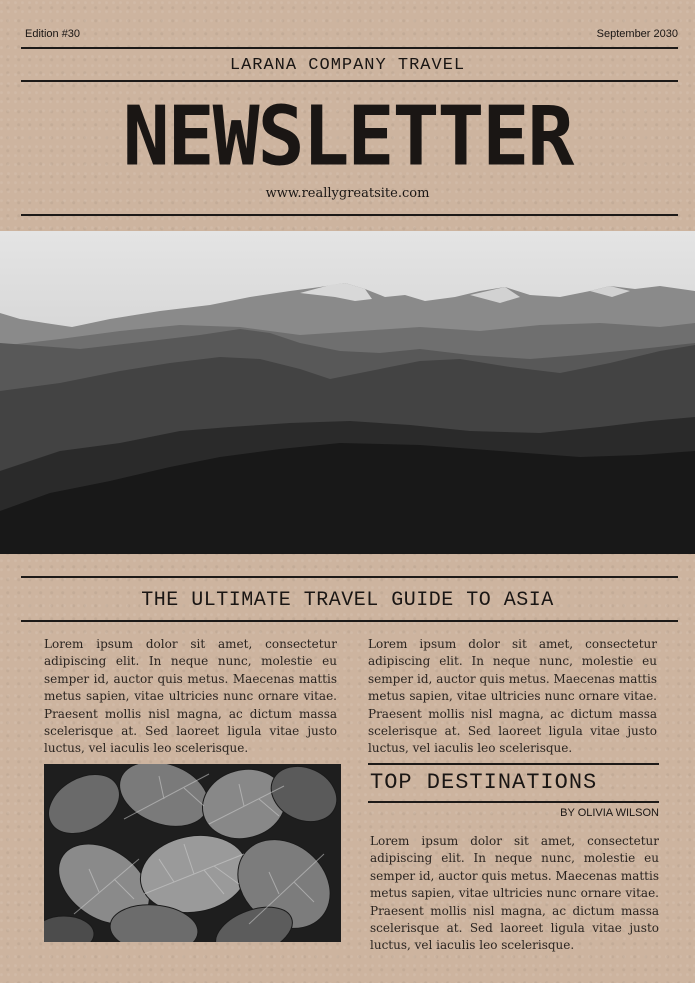 The width and height of the screenshot is (695, 983). Describe the element at coordinates (349, 621) in the screenshot. I see `divider-headline-bottom` at that location.